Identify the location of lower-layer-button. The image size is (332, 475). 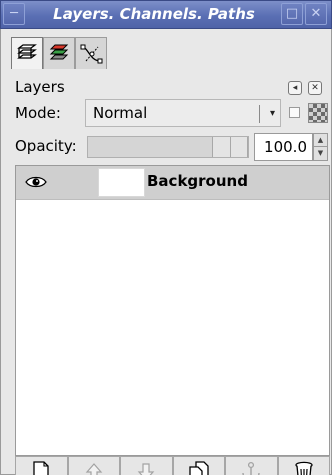
(146, 465).